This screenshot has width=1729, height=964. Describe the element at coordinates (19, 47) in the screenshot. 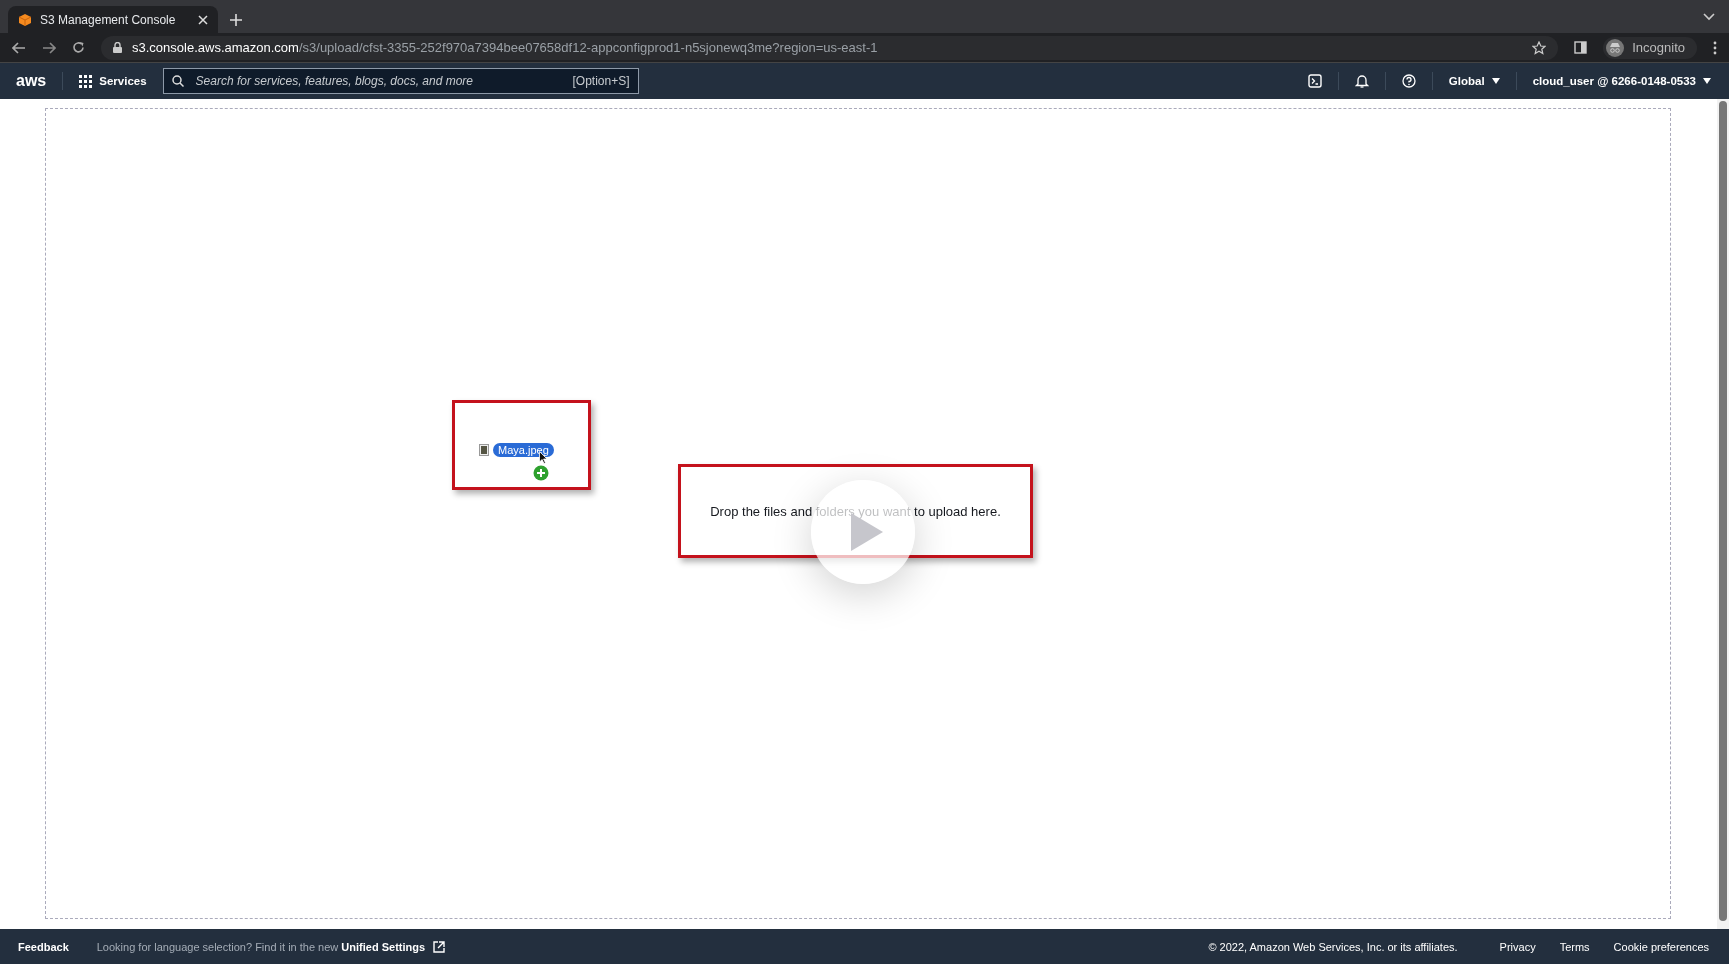

I see `back-icon` at that location.